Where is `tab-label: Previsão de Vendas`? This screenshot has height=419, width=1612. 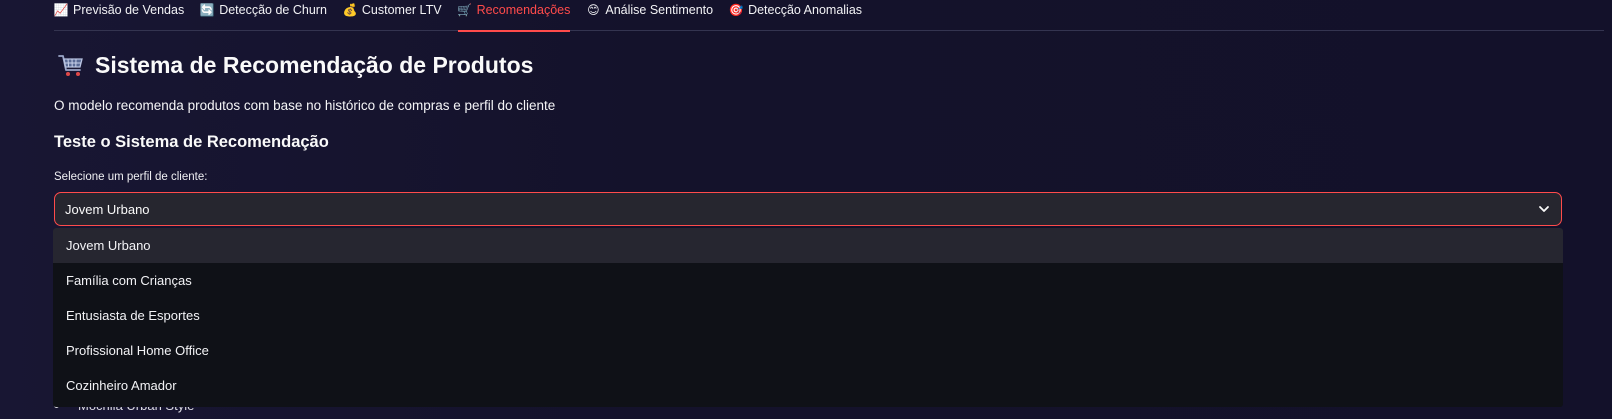 tab-label: Previsão de Vendas is located at coordinates (129, 10).